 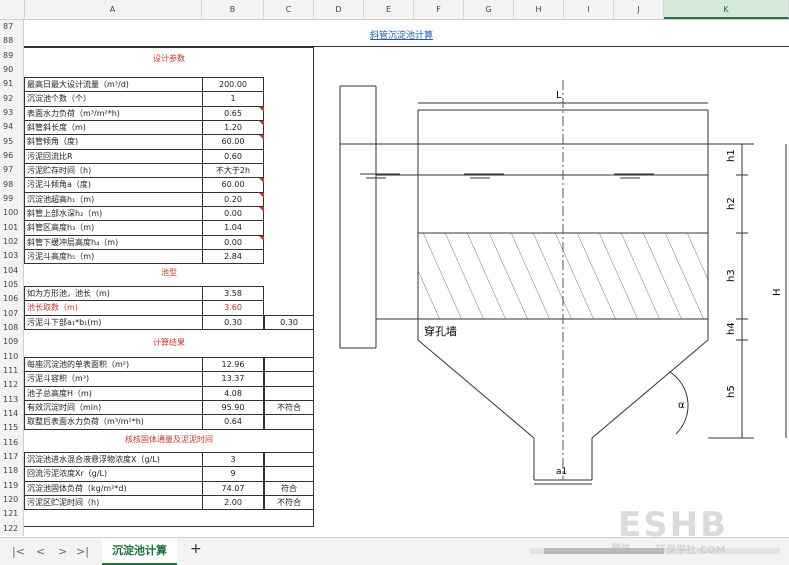 I want to click on row-header: 92, so click(x=12, y=98).